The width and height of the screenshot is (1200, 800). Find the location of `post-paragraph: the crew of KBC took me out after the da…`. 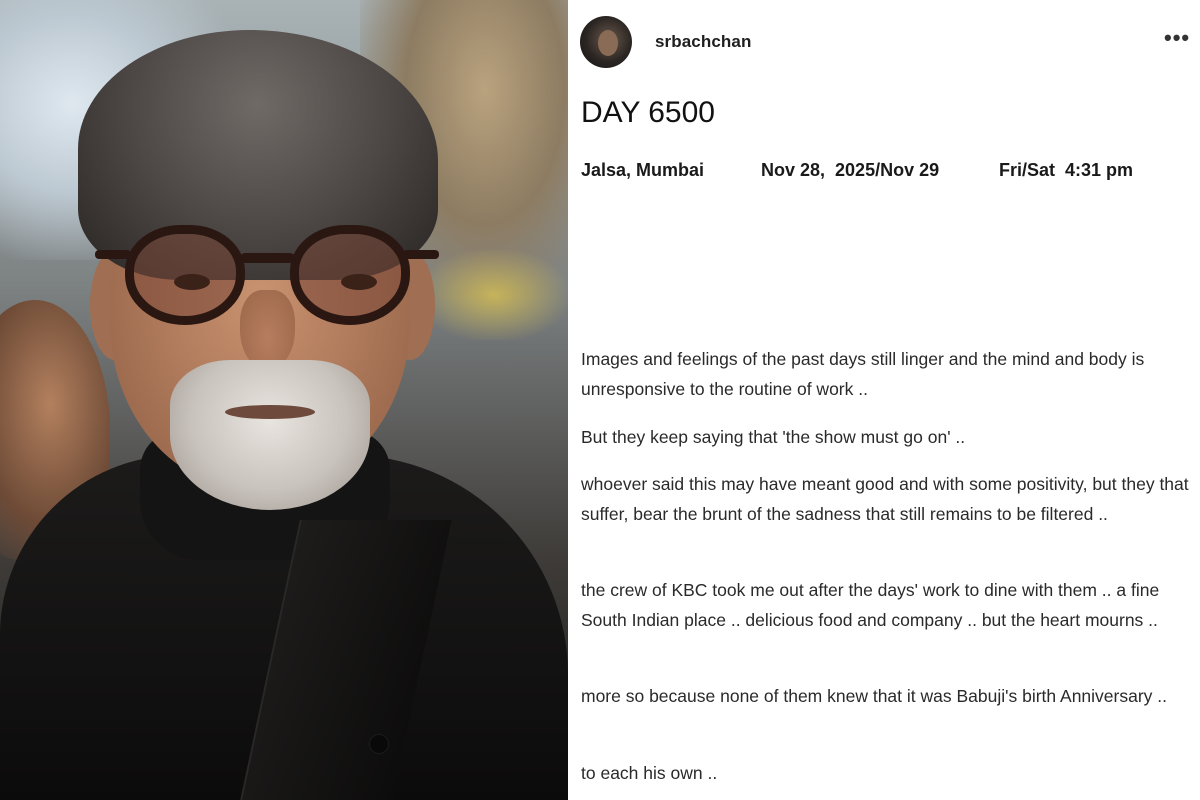

post-paragraph: the crew of KBC took me out after the da… is located at coordinates (870, 605).